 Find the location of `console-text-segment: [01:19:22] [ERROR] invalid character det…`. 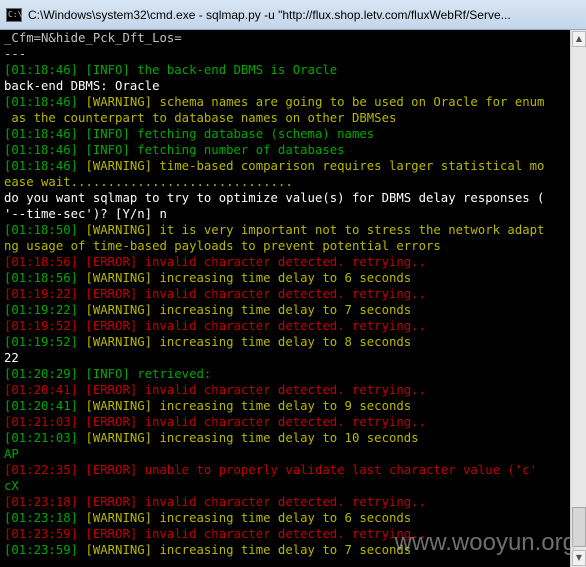

console-text-segment: [01:19:22] [ERROR] invalid character det… is located at coordinates (215, 294).